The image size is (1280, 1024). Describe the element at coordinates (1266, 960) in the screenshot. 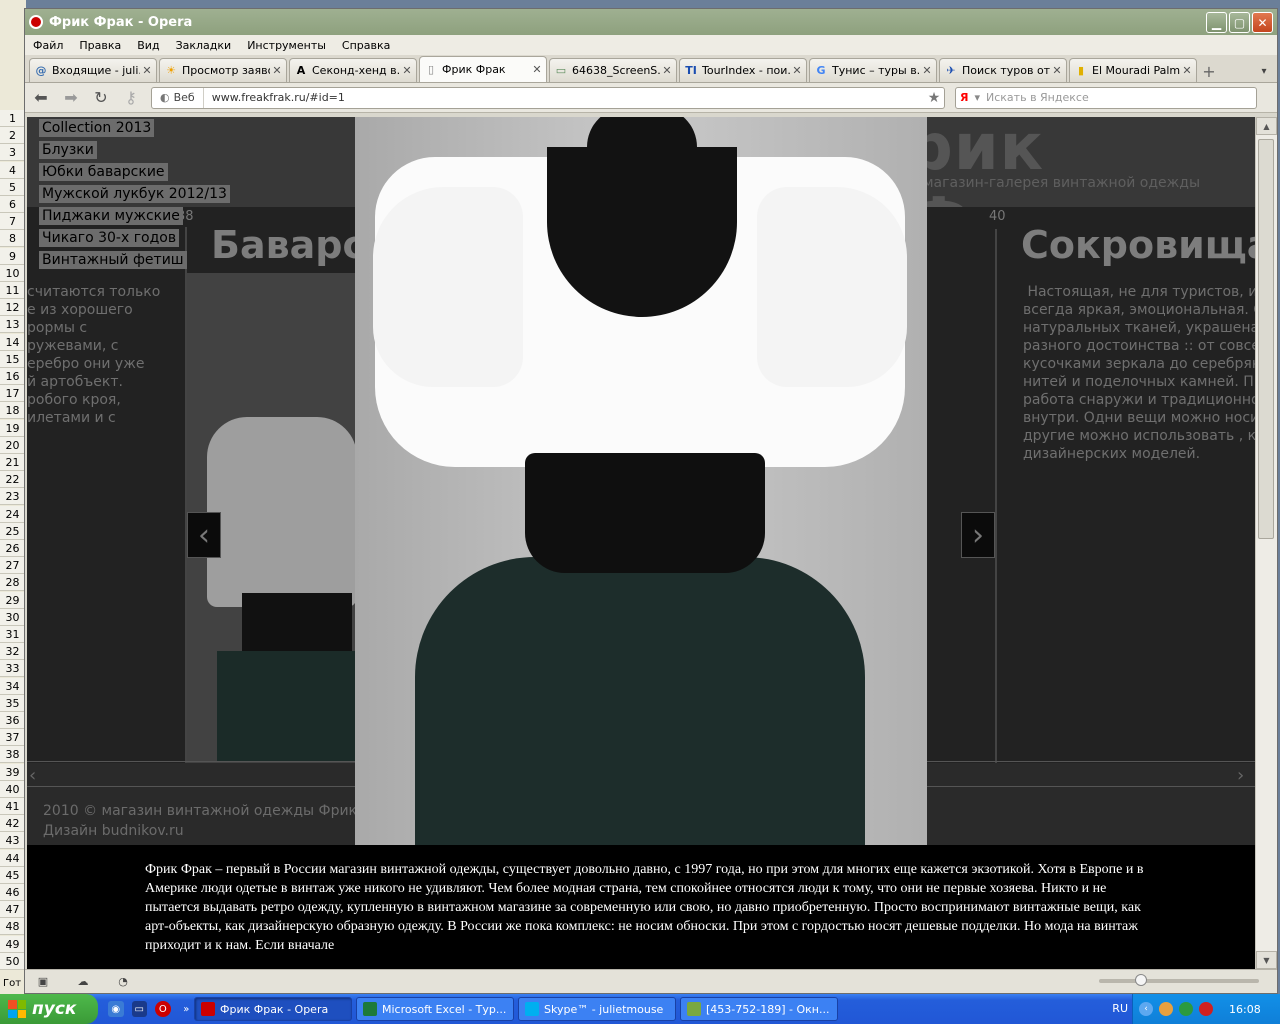

I see `scroll-down-icon: ▼` at that location.